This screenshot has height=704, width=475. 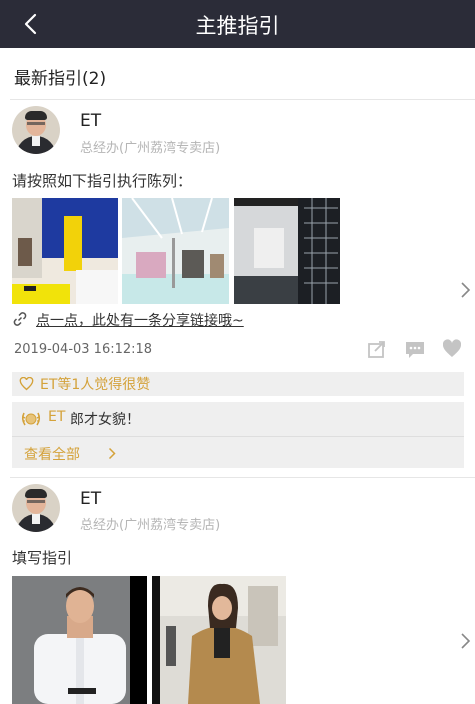 I want to click on comments-box: ET 郎才女貌！ 查看全部, so click(x=238, y=435).